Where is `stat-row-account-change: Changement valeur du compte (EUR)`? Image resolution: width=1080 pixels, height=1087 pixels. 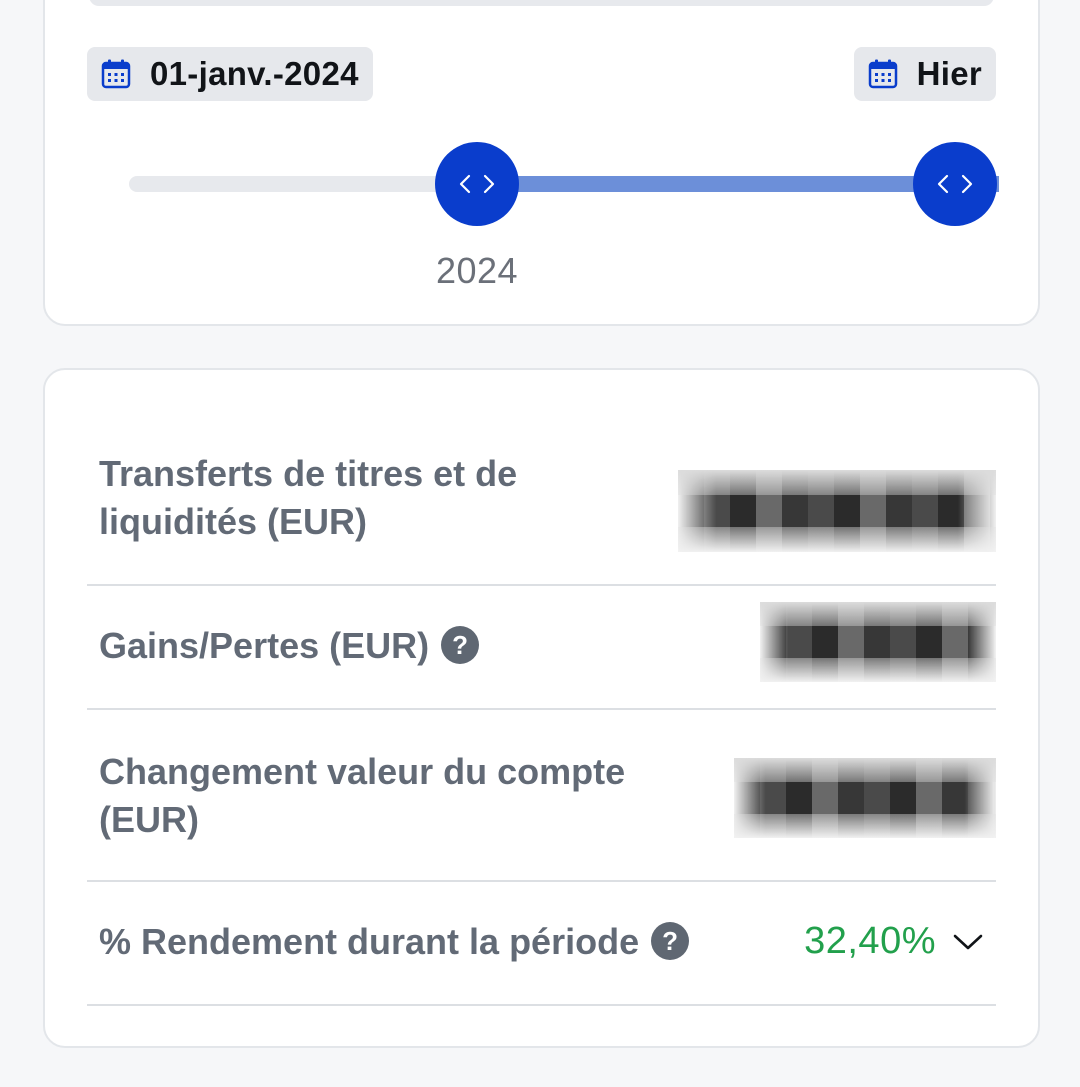
stat-row-account-change: Changement valeur du compte (EUR) is located at coordinates (541, 796).